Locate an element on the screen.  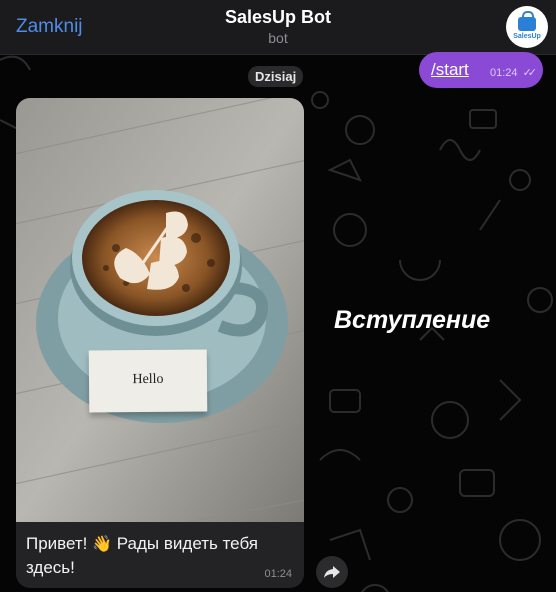
message-caption: Привет! 👋 Рады видеть тебя здесь! is located at coordinates (161, 555).